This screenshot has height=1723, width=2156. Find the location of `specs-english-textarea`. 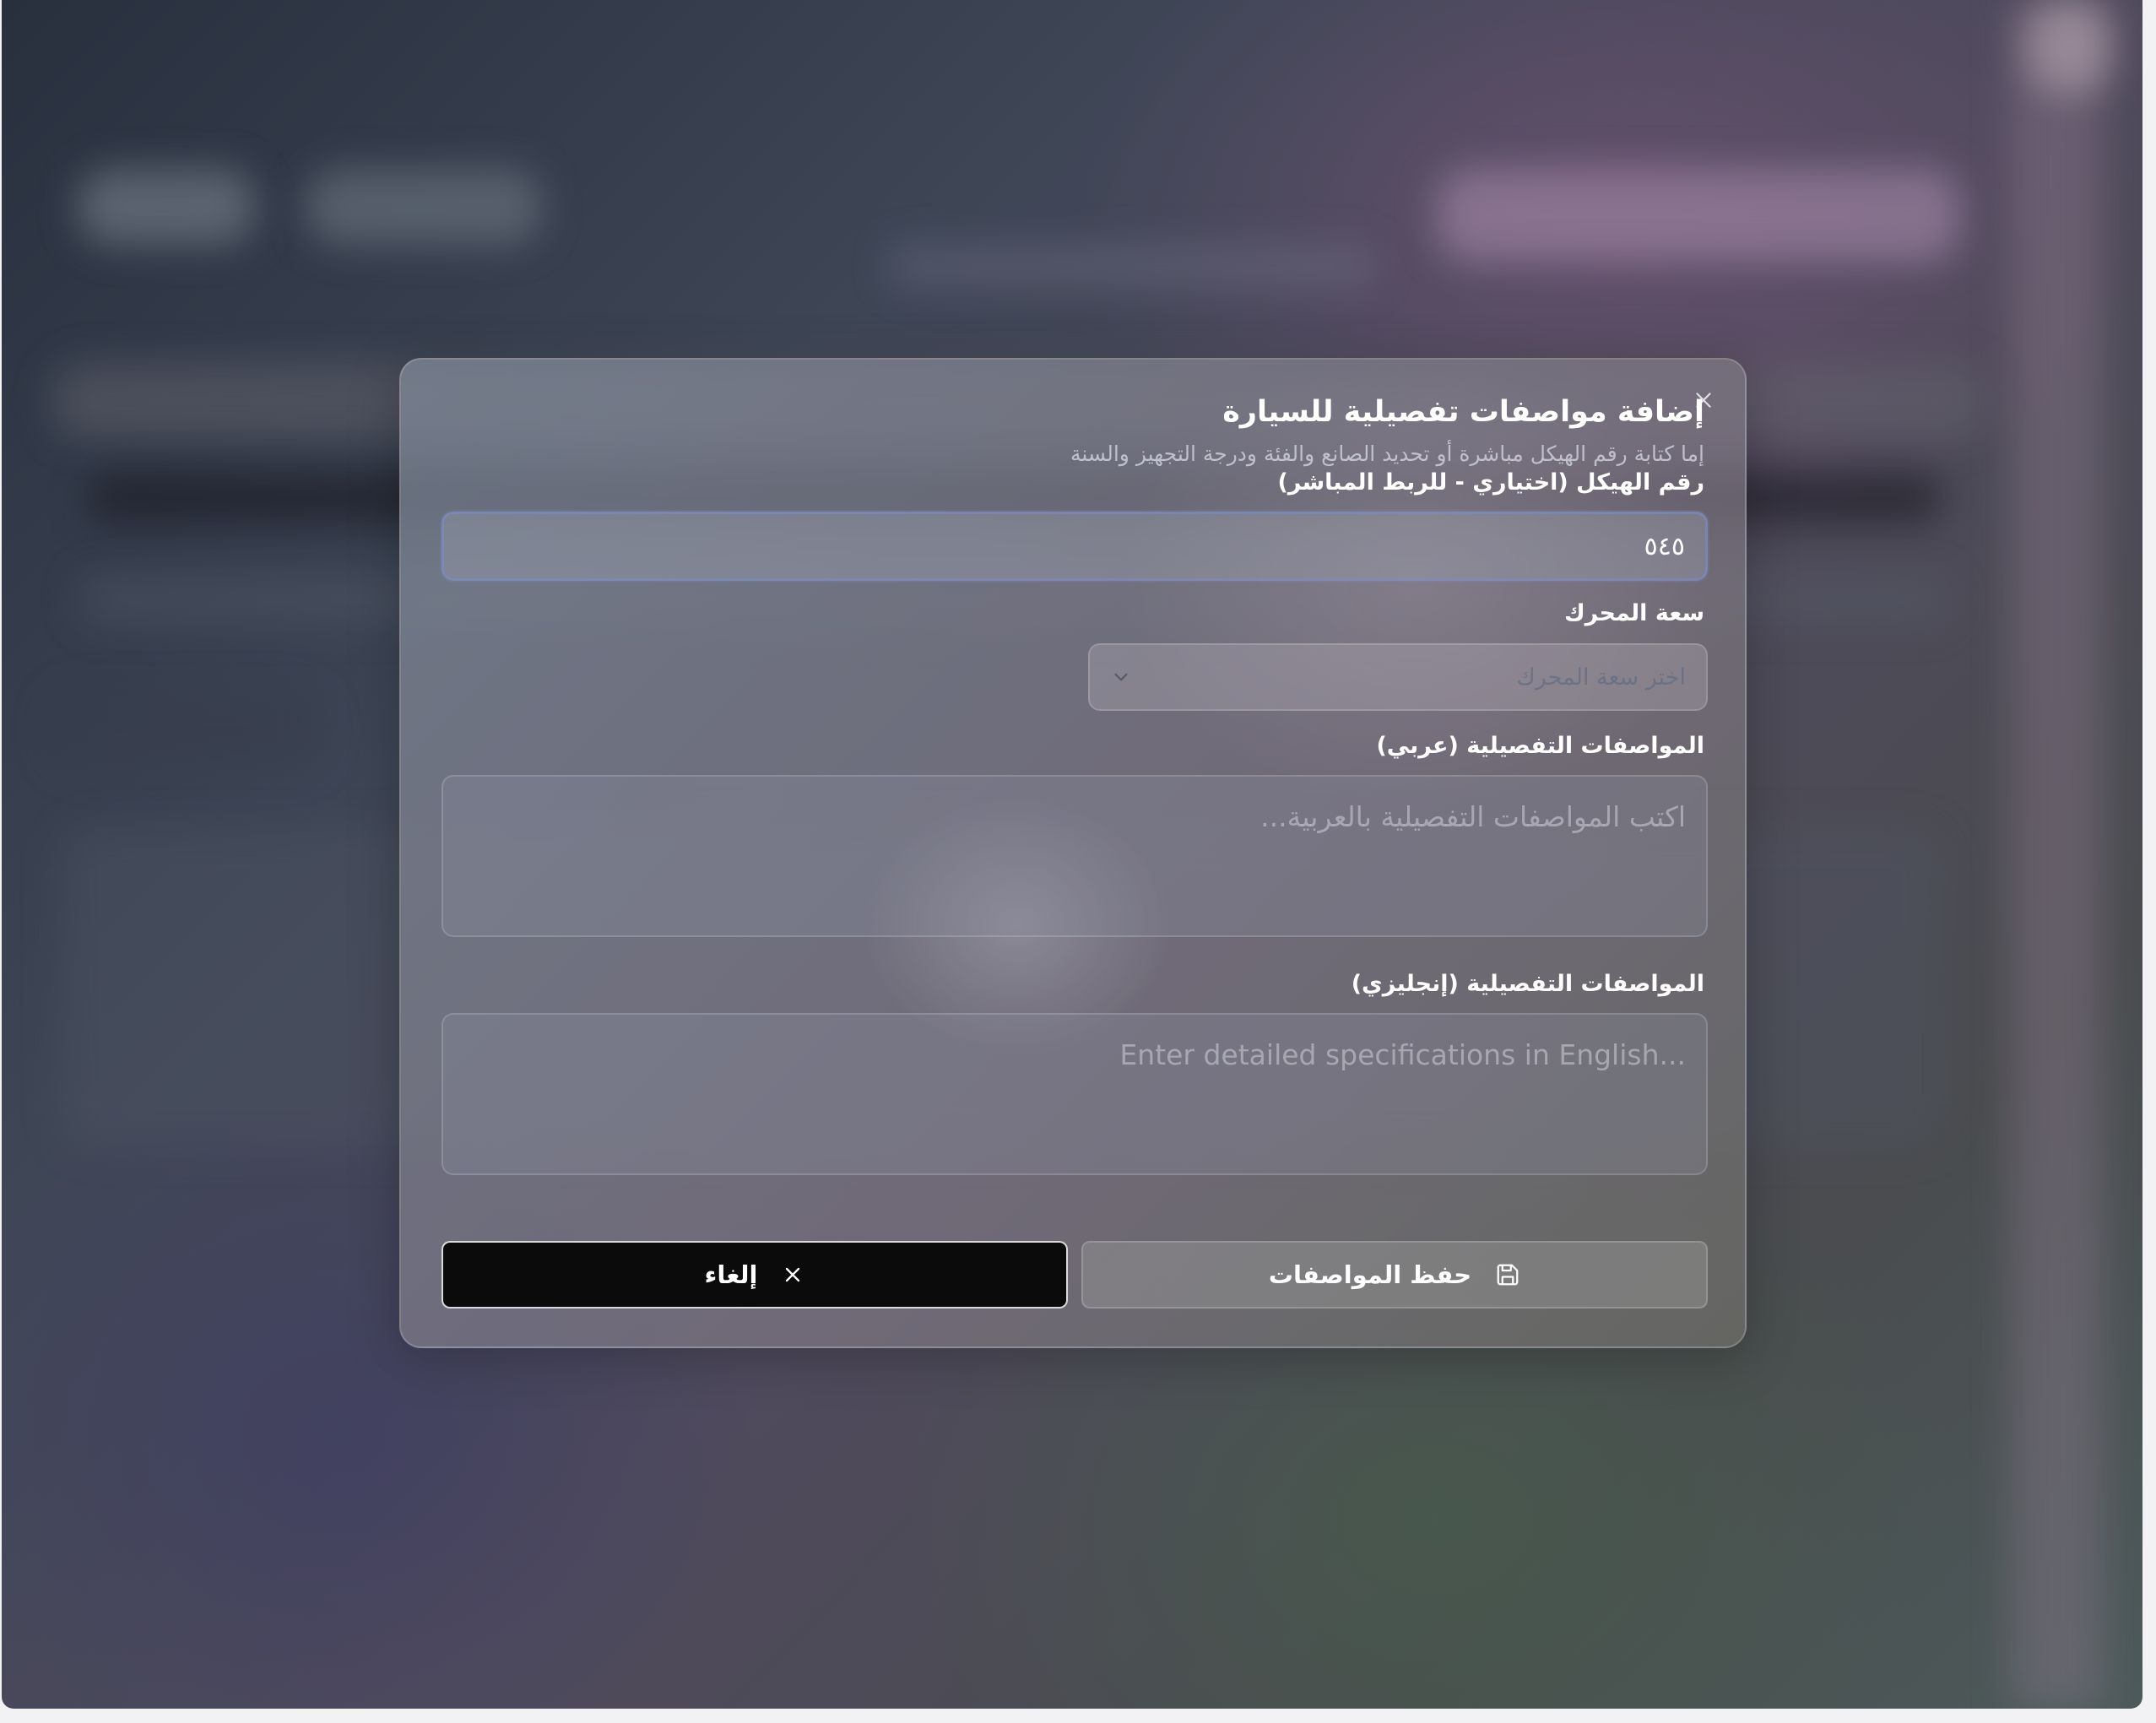

specs-english-textarea is located at coordinates (1074, 1094).